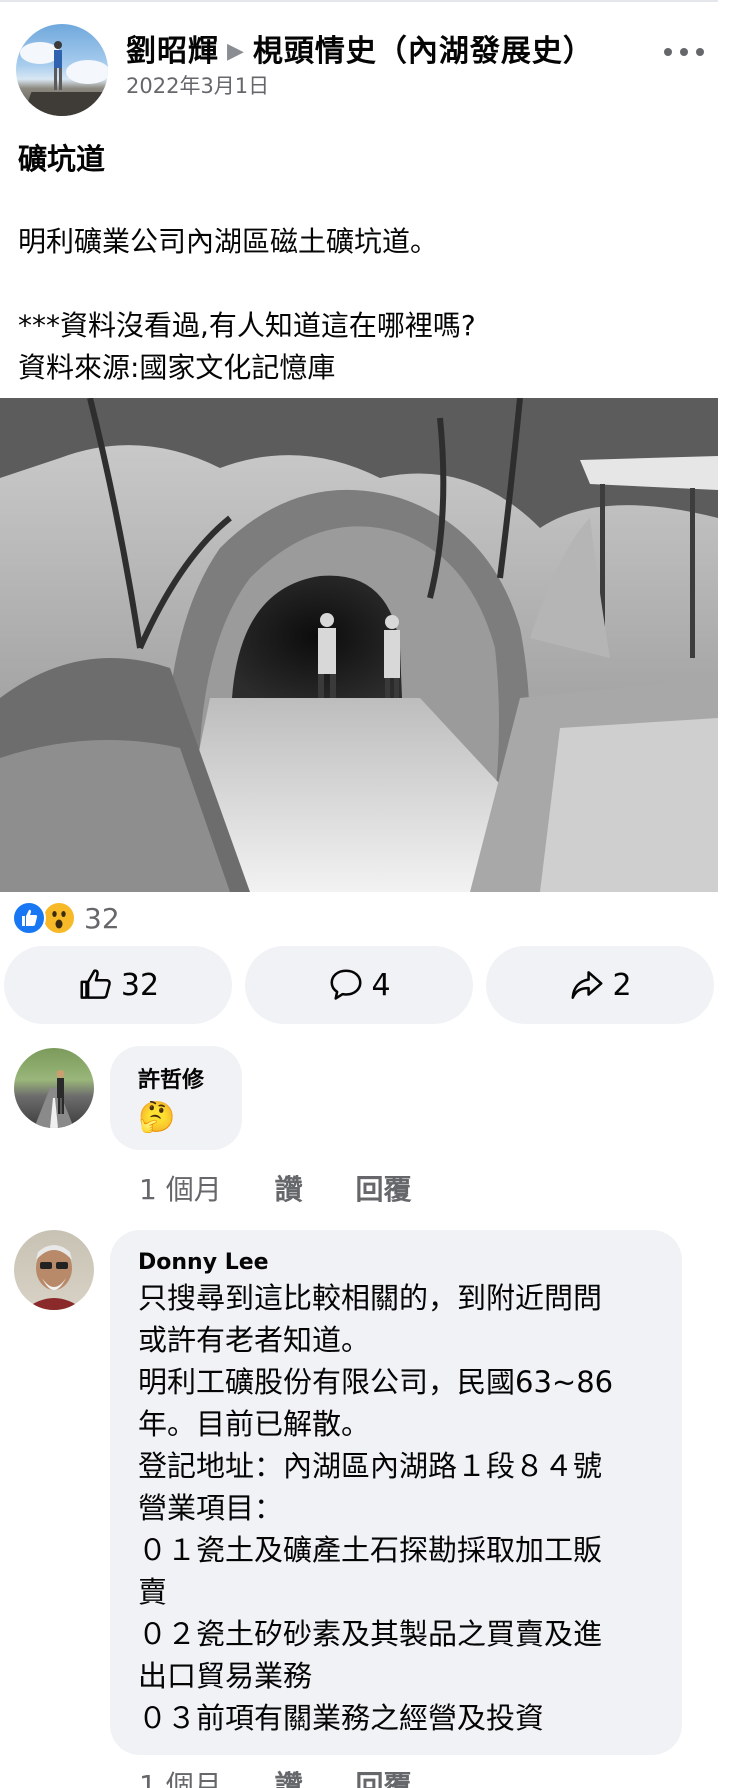 This screenshot has width=738, height=1788. Describe the element at coordinates (118, 985) in the screenshot. I see `like-button: 32` at that location.